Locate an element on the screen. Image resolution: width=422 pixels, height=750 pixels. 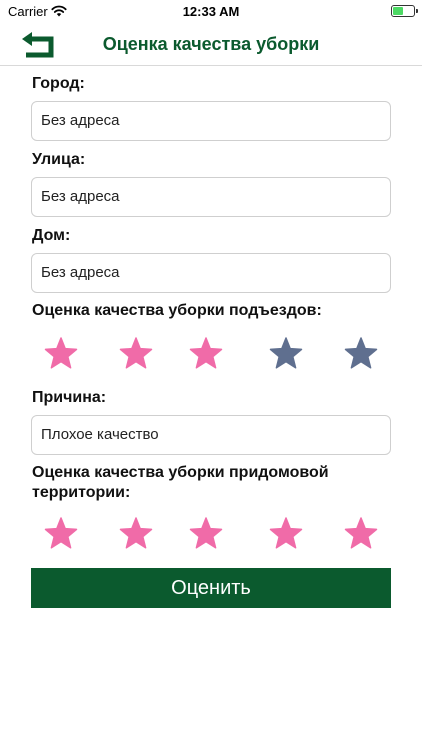
status-bar: Carrier 12:33 AM is located at coordinates (211, 11).